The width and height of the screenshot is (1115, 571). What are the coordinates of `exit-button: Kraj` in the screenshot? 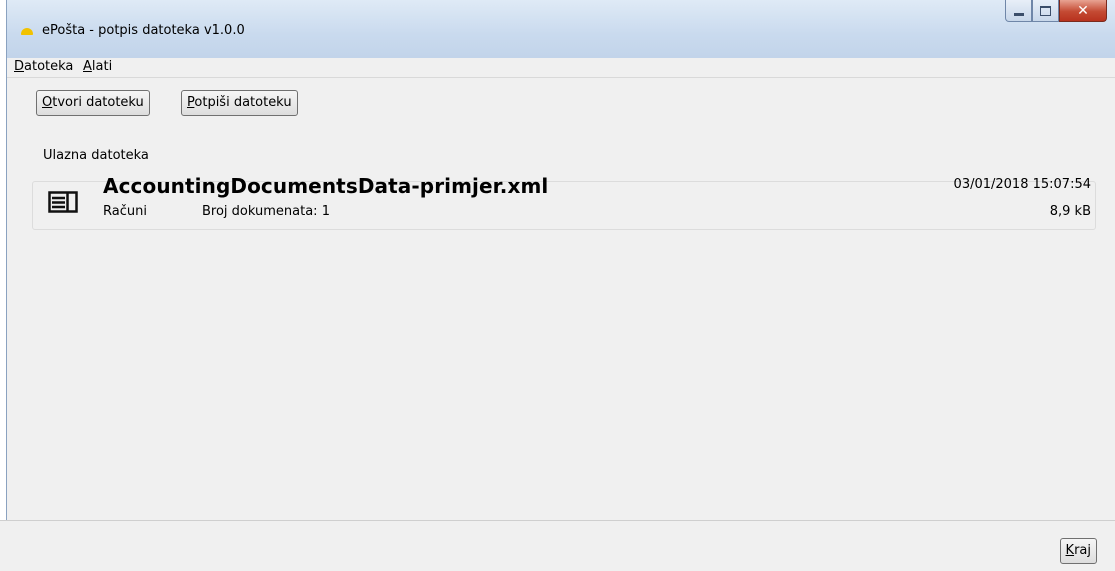 It's located at (1078, 551).